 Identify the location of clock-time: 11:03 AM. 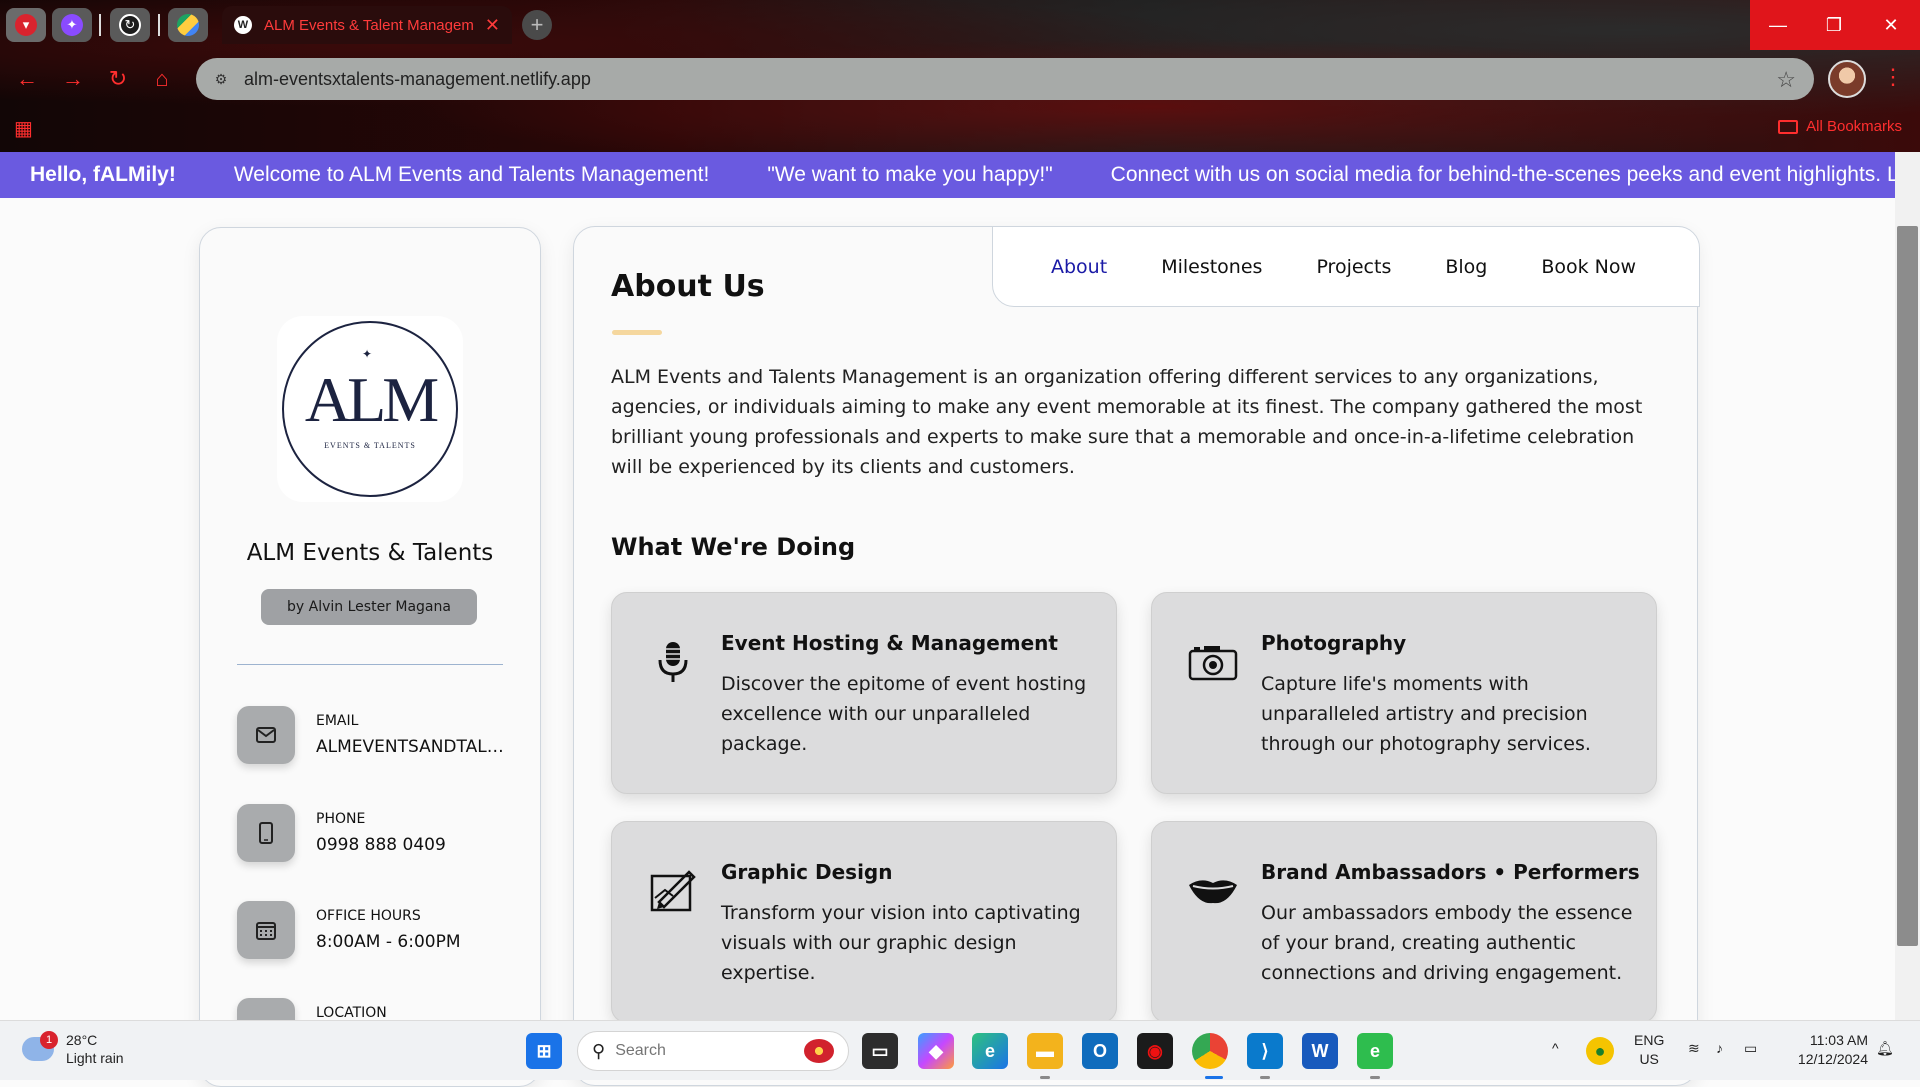
(1838, 1040).